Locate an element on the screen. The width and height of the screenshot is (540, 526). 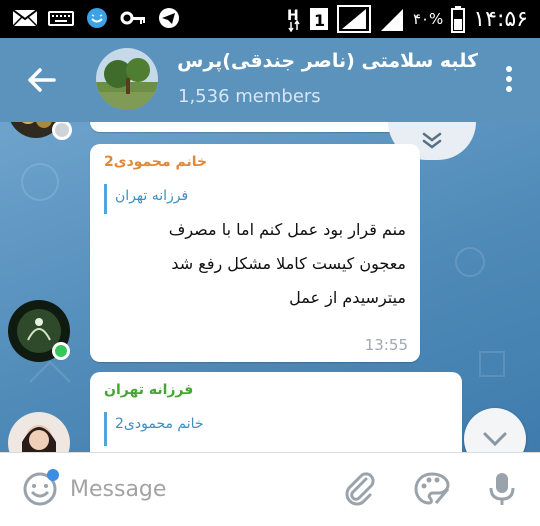
clock: ۱۴:۵۶ is located at coordinates (500, 19).